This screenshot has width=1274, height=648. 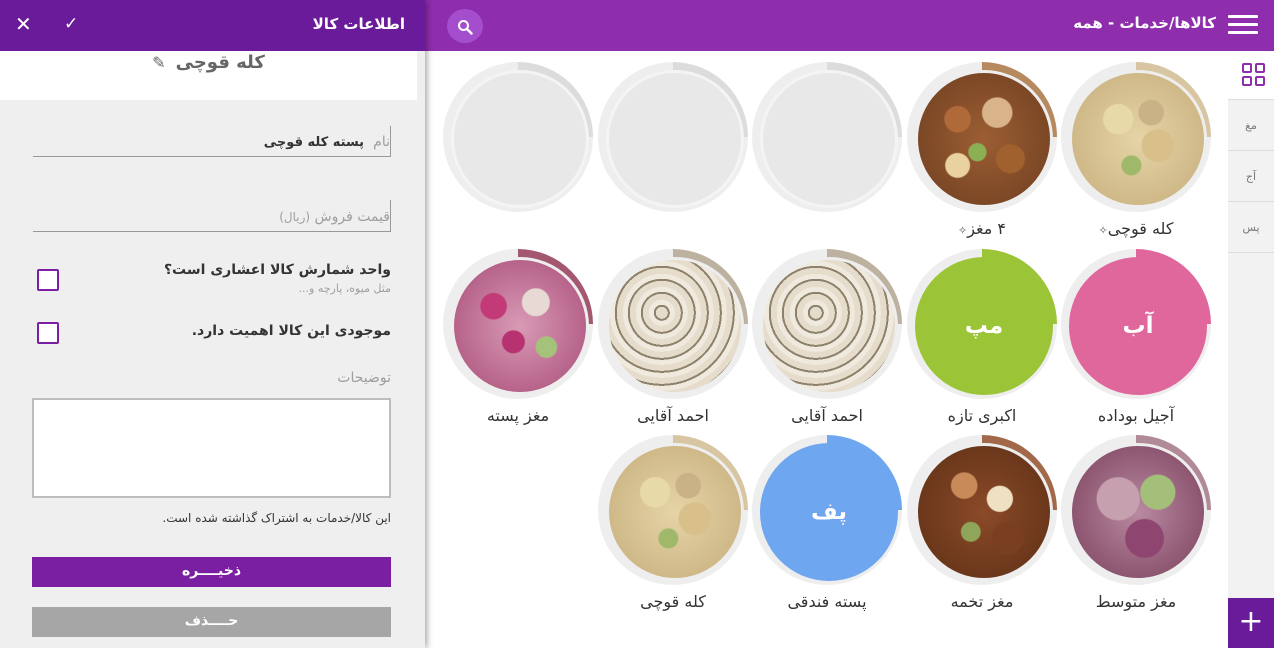 I want to click on panel-header: اطلاعات کالا ✓ ✕, so click(x=212, y=25).